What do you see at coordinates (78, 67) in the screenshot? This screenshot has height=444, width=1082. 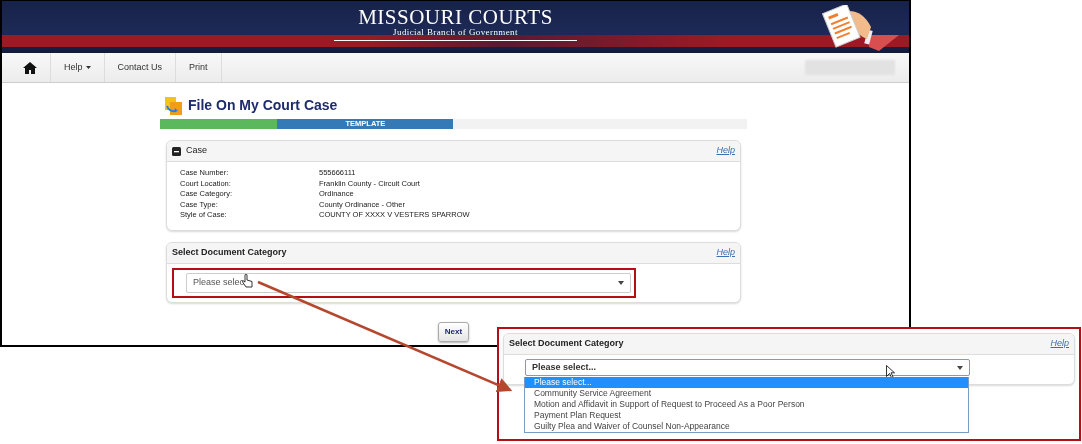 I see `help-menu: Help` at bounding box center [78, 67].